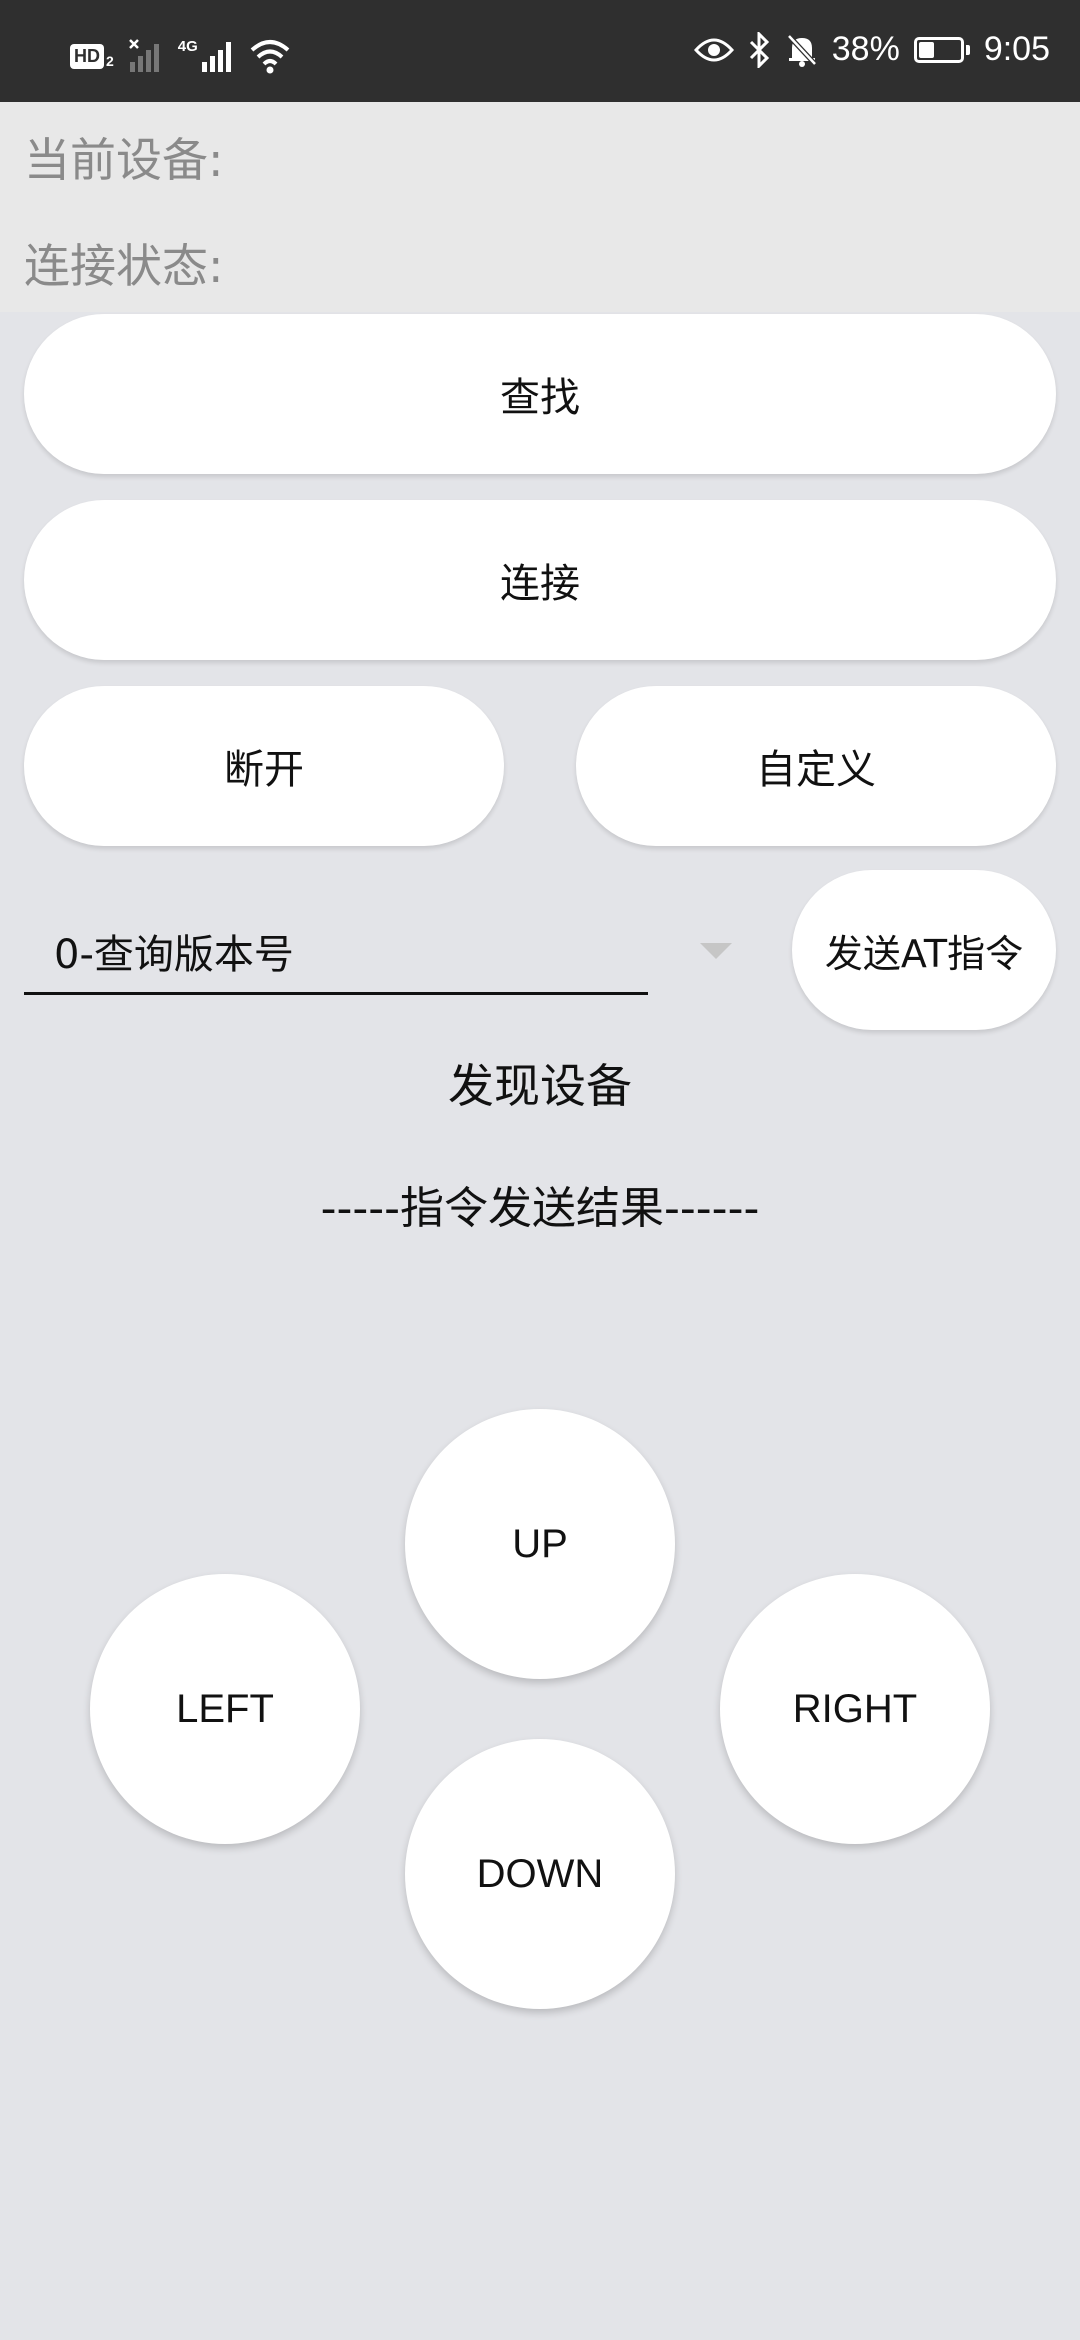 This screenshot has width=1080, height=2340. Describe the element at coordinates (270, 56) in the screenshot. I see `wifi-icon` at that location.